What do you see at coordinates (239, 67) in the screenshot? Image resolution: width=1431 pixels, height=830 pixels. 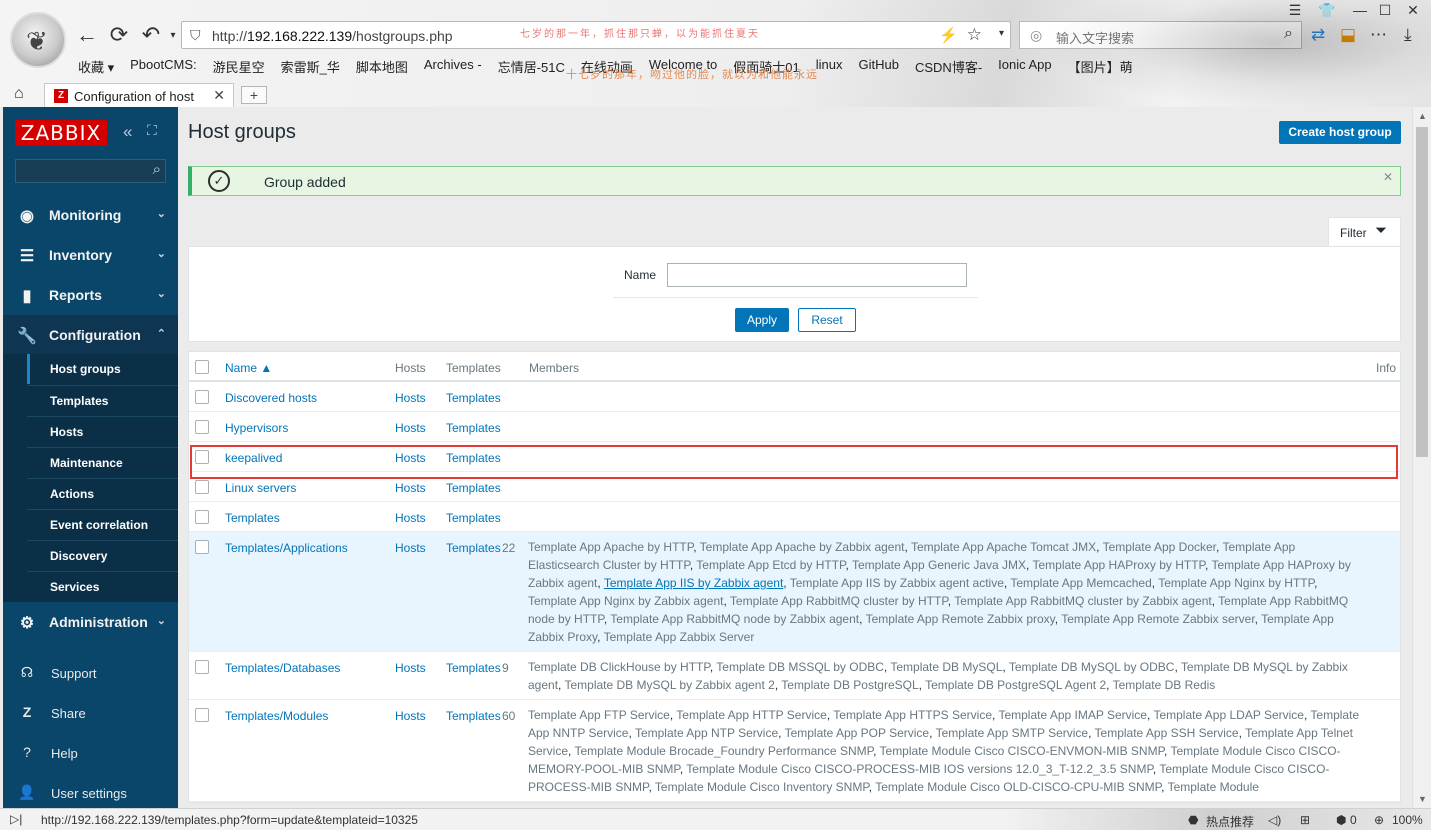 I see `bookmark-item: 游民星空` at bounding box center [239, 67].